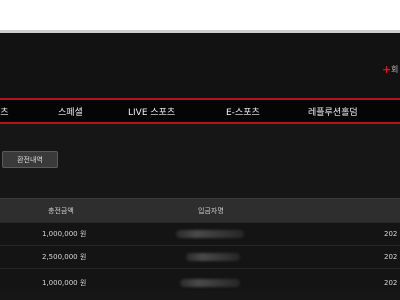 The width and height of the screenshot is (400, 300). I want to click on nav-item-sports: 포츠, so click(4, 113).